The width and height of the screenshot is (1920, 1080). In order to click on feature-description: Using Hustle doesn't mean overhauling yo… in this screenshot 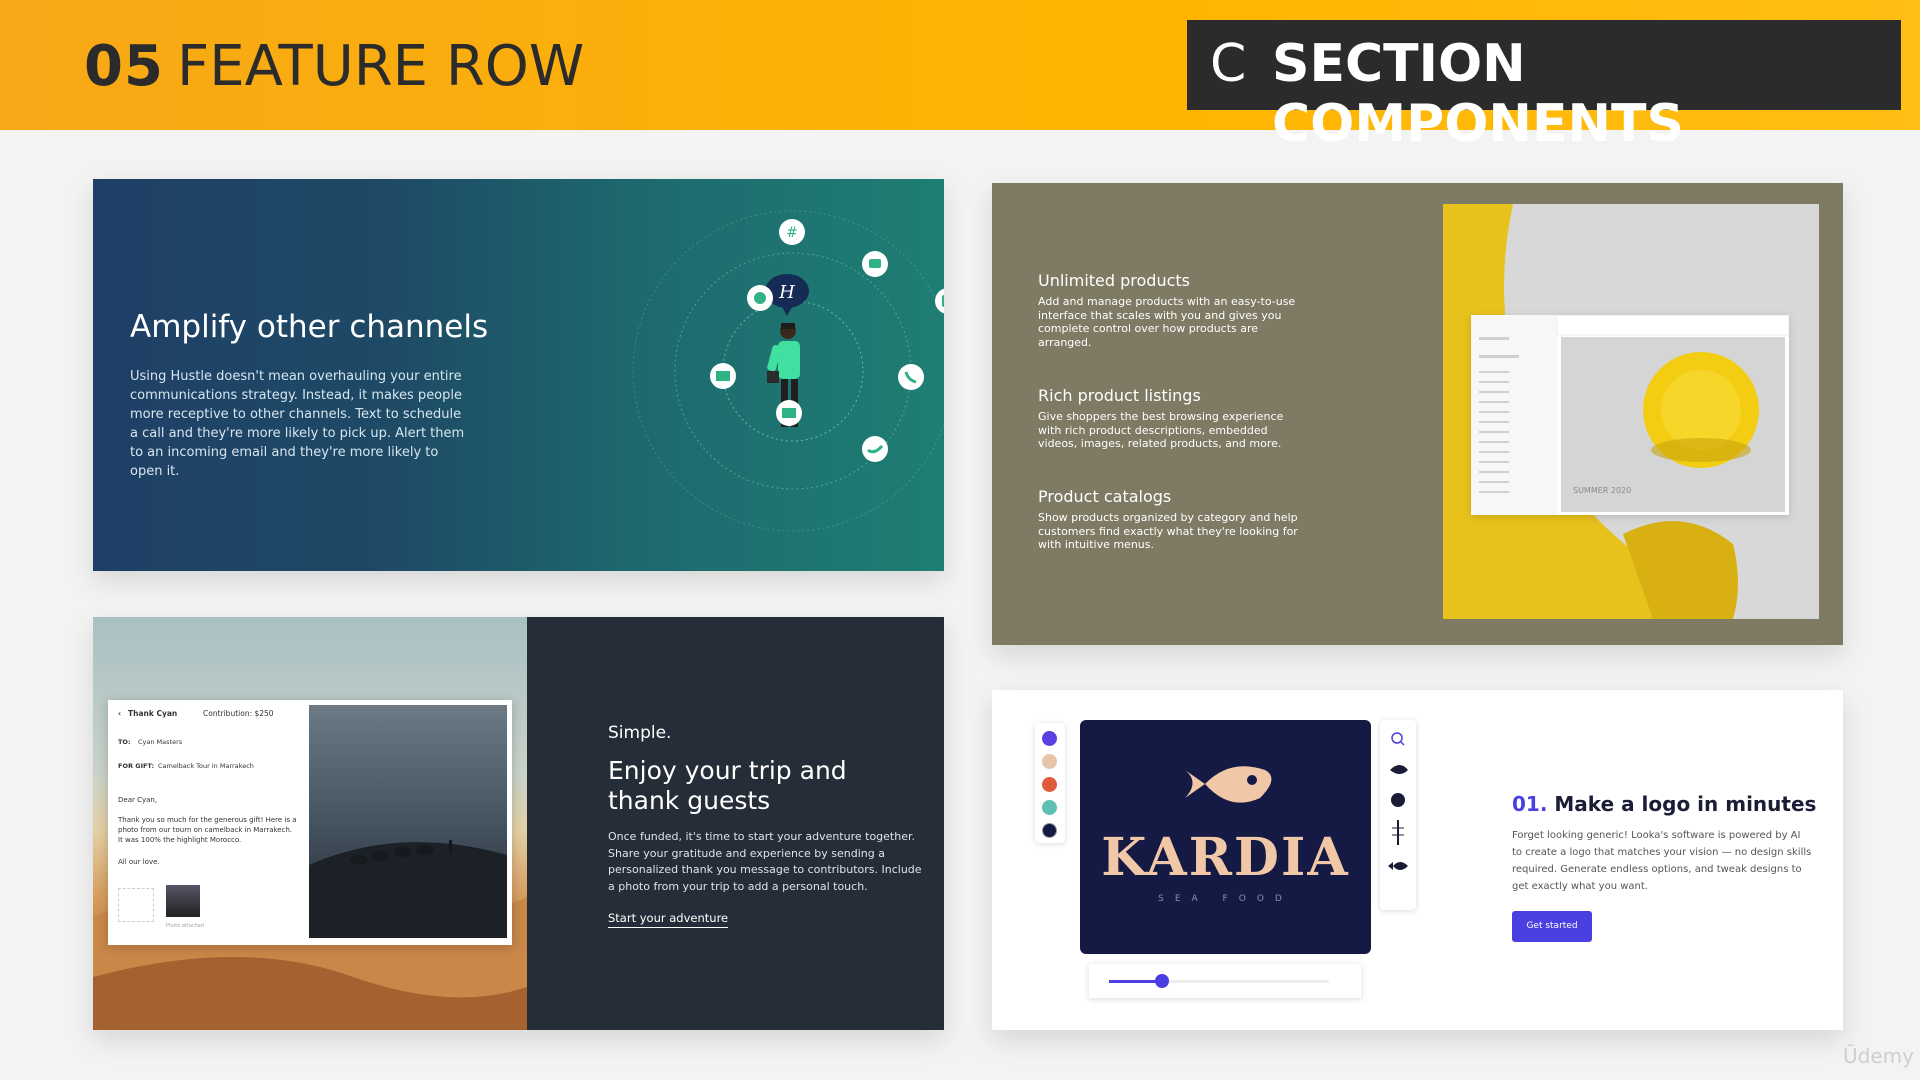, I will do `click(297, 424)`.